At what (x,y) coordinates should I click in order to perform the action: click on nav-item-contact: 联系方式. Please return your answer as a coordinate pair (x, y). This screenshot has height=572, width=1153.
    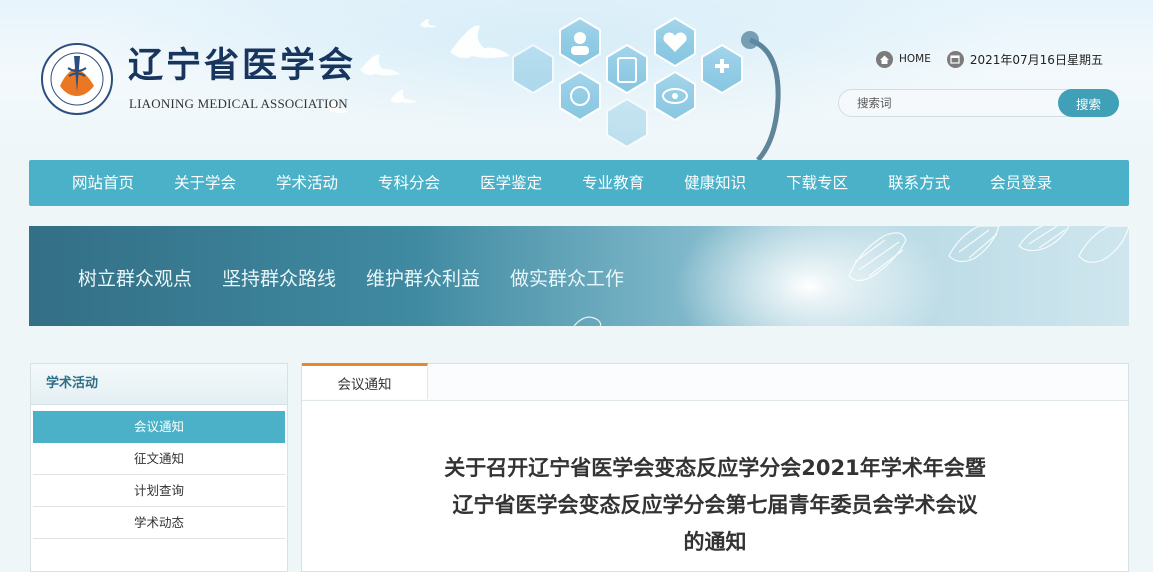
    Looking at the image, I should click on (919, 183).